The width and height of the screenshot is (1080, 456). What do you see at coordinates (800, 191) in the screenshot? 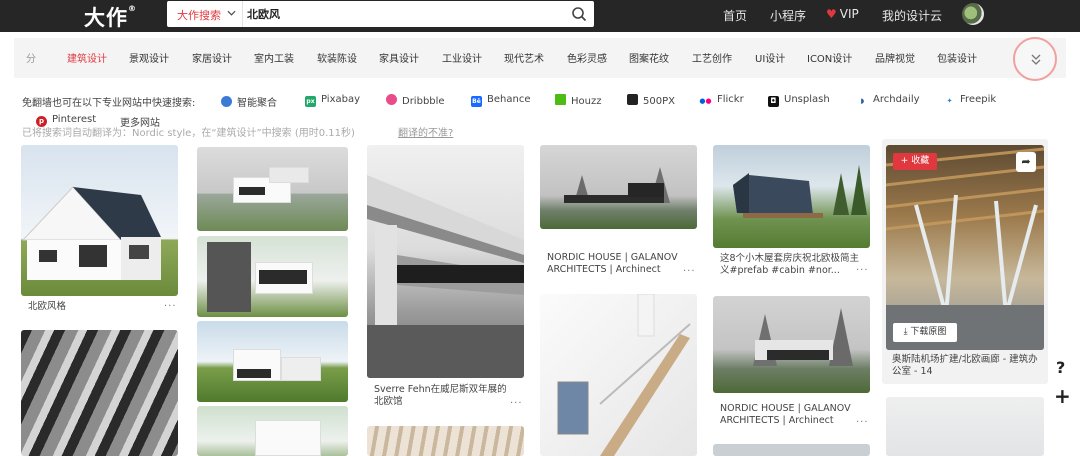
I see `cabin-illustration` at bounding box center [800, 191].